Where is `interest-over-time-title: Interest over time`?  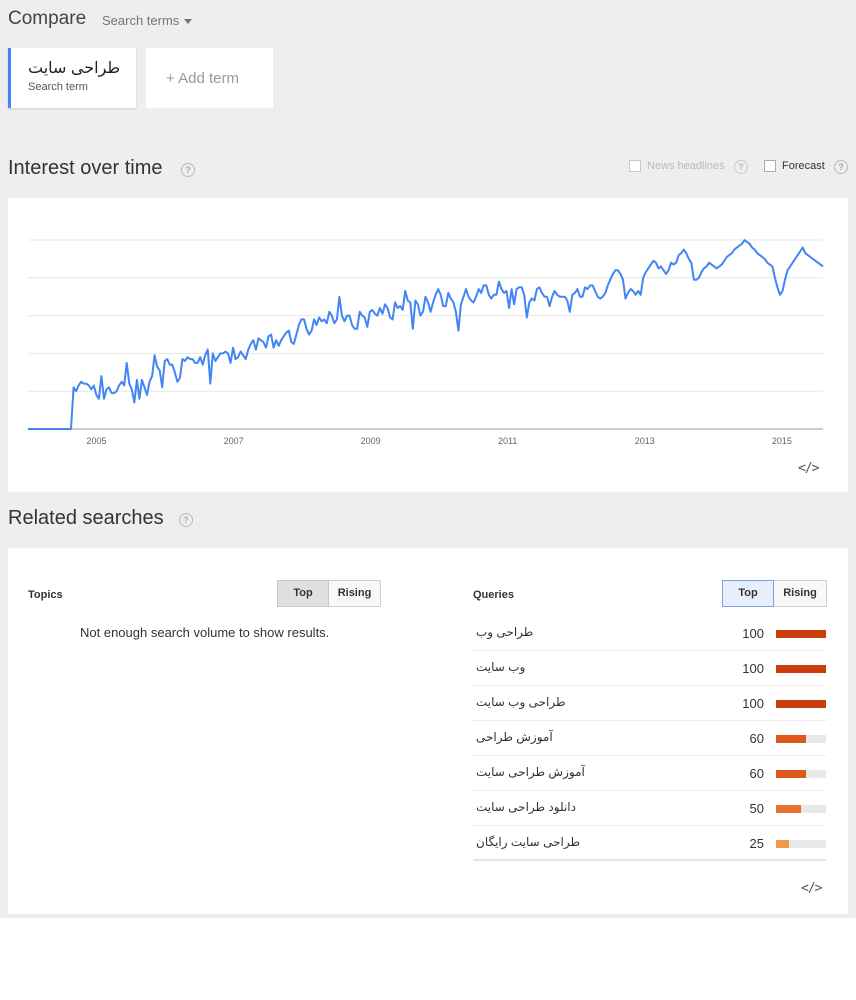
interest-over-time-title: Interest over time is located at coordinates (85, 168).